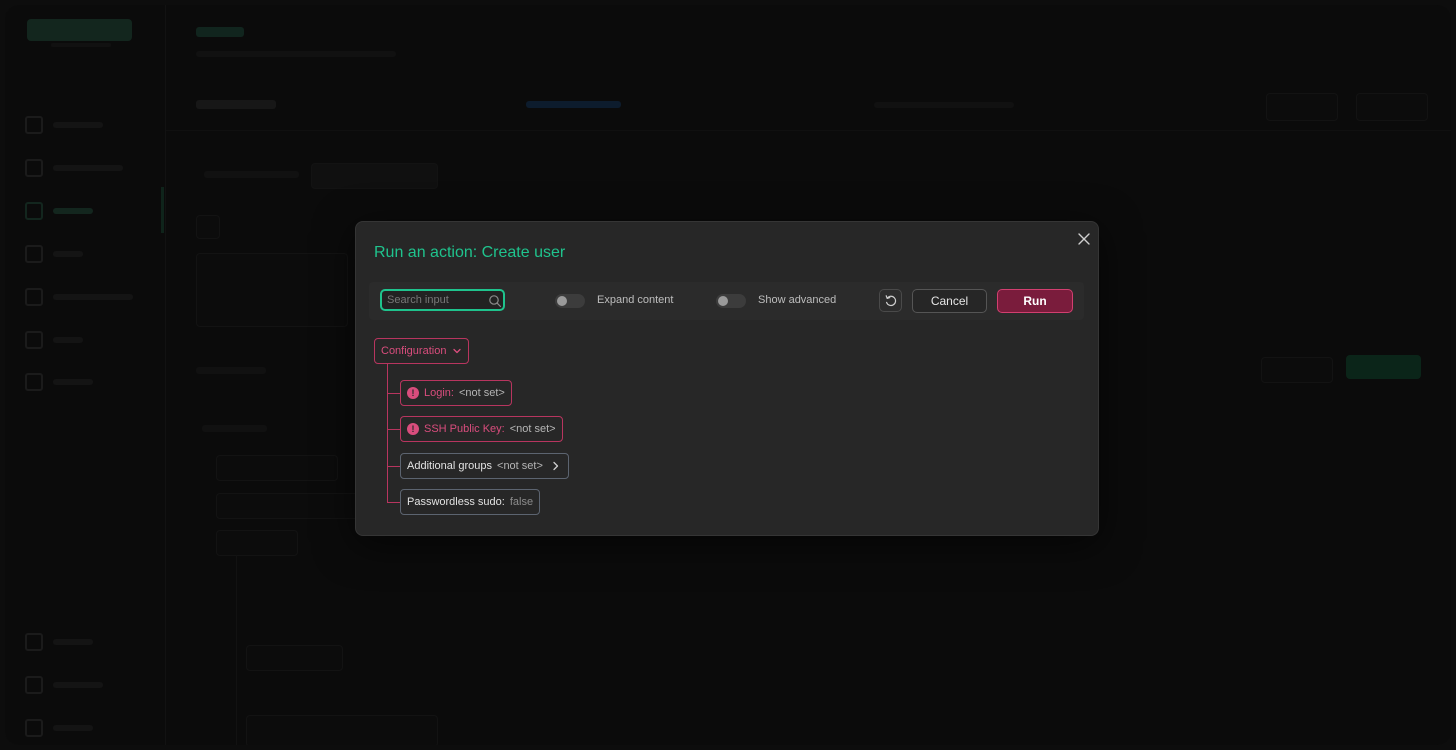 The width and height of the screenshot is (1456, 750). I want to click on close-button, so click(1084, 239).